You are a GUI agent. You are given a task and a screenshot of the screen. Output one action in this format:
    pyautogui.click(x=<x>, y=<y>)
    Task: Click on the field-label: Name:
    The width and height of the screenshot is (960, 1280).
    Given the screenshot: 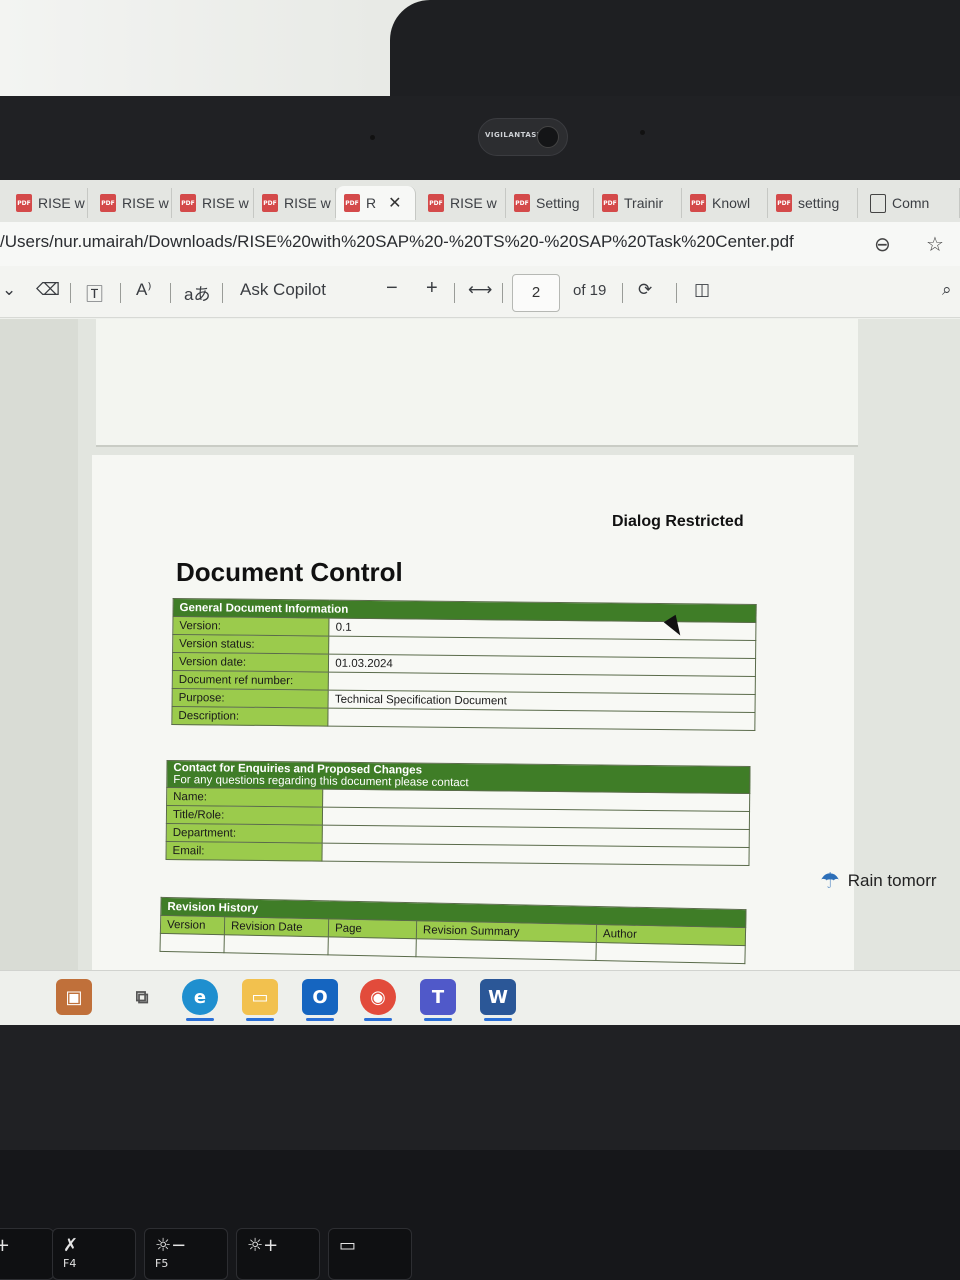 What is the action you would take?
    pyautogui.click(x=245, y=797)
    